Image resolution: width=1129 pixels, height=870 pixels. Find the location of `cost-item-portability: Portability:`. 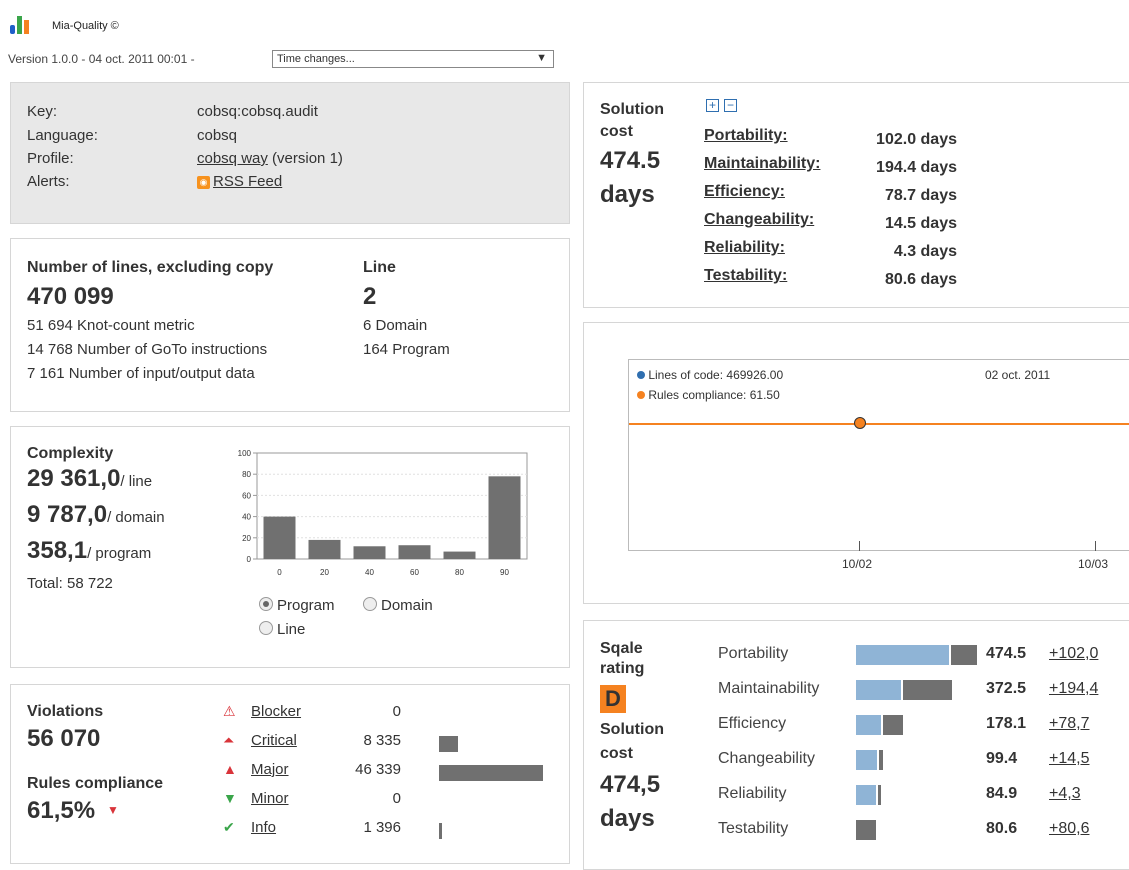

cost-item-portability: Portability: is located at coordinates (746, 136).